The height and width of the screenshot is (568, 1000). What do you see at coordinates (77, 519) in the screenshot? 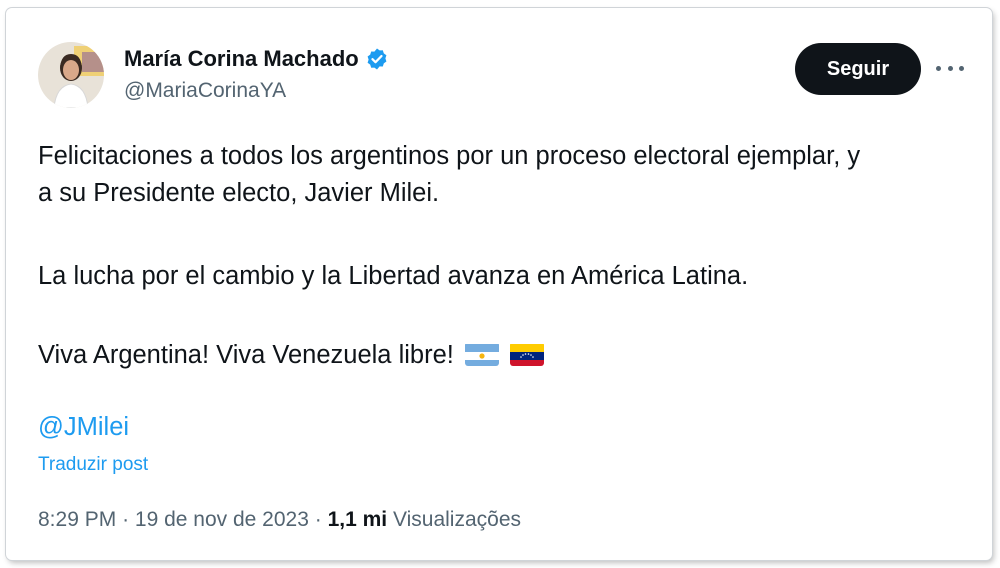
I see `tweet-time: 8:29 PM` at bounding box center [77, 519].